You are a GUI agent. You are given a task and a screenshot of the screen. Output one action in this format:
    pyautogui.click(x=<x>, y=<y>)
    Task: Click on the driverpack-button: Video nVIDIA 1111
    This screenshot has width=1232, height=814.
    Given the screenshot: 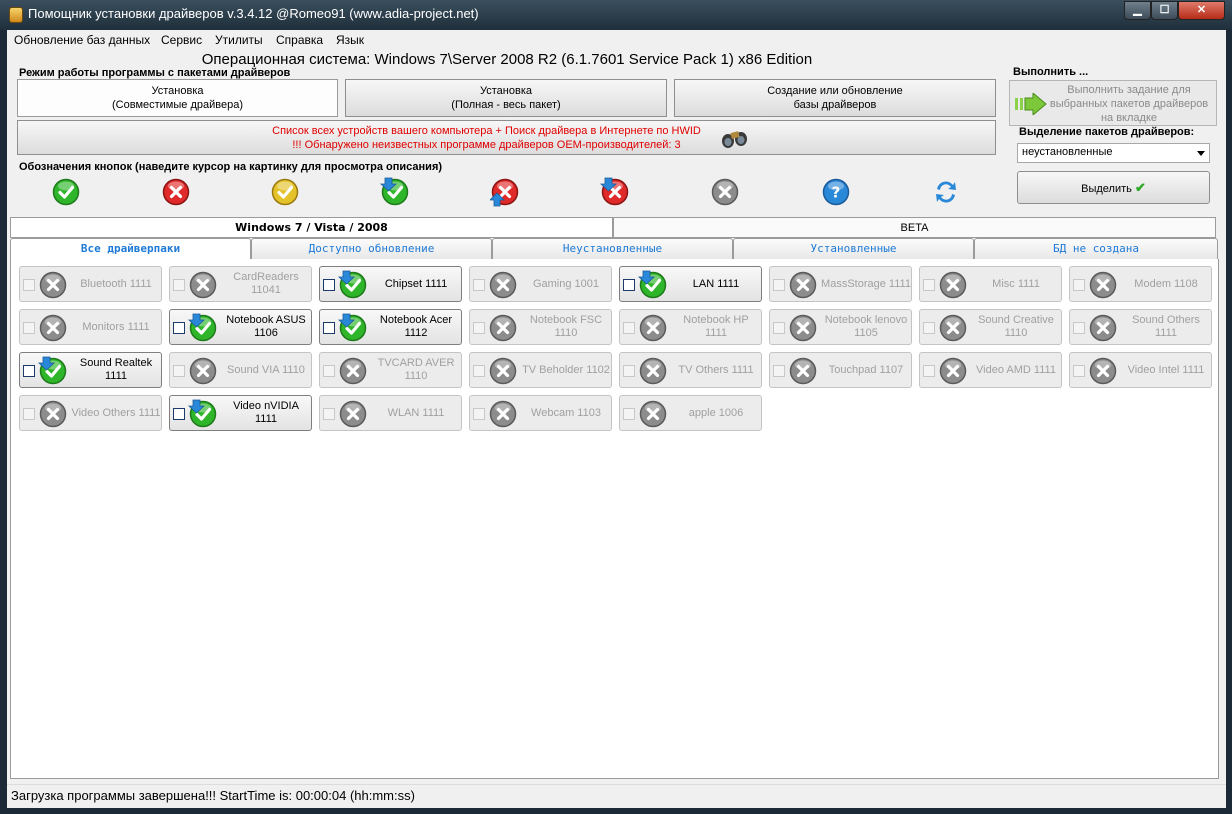 What is the action you would take?
    pyautogui.click(x=240, y=413)
    